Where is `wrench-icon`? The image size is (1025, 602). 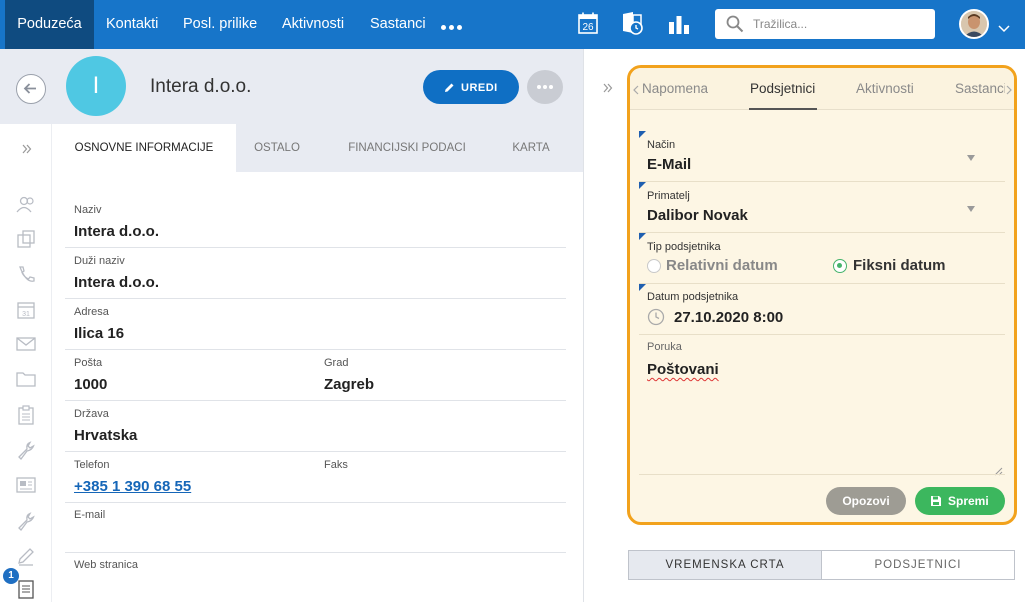
wrench-icon is located at coordinates (26, 452).